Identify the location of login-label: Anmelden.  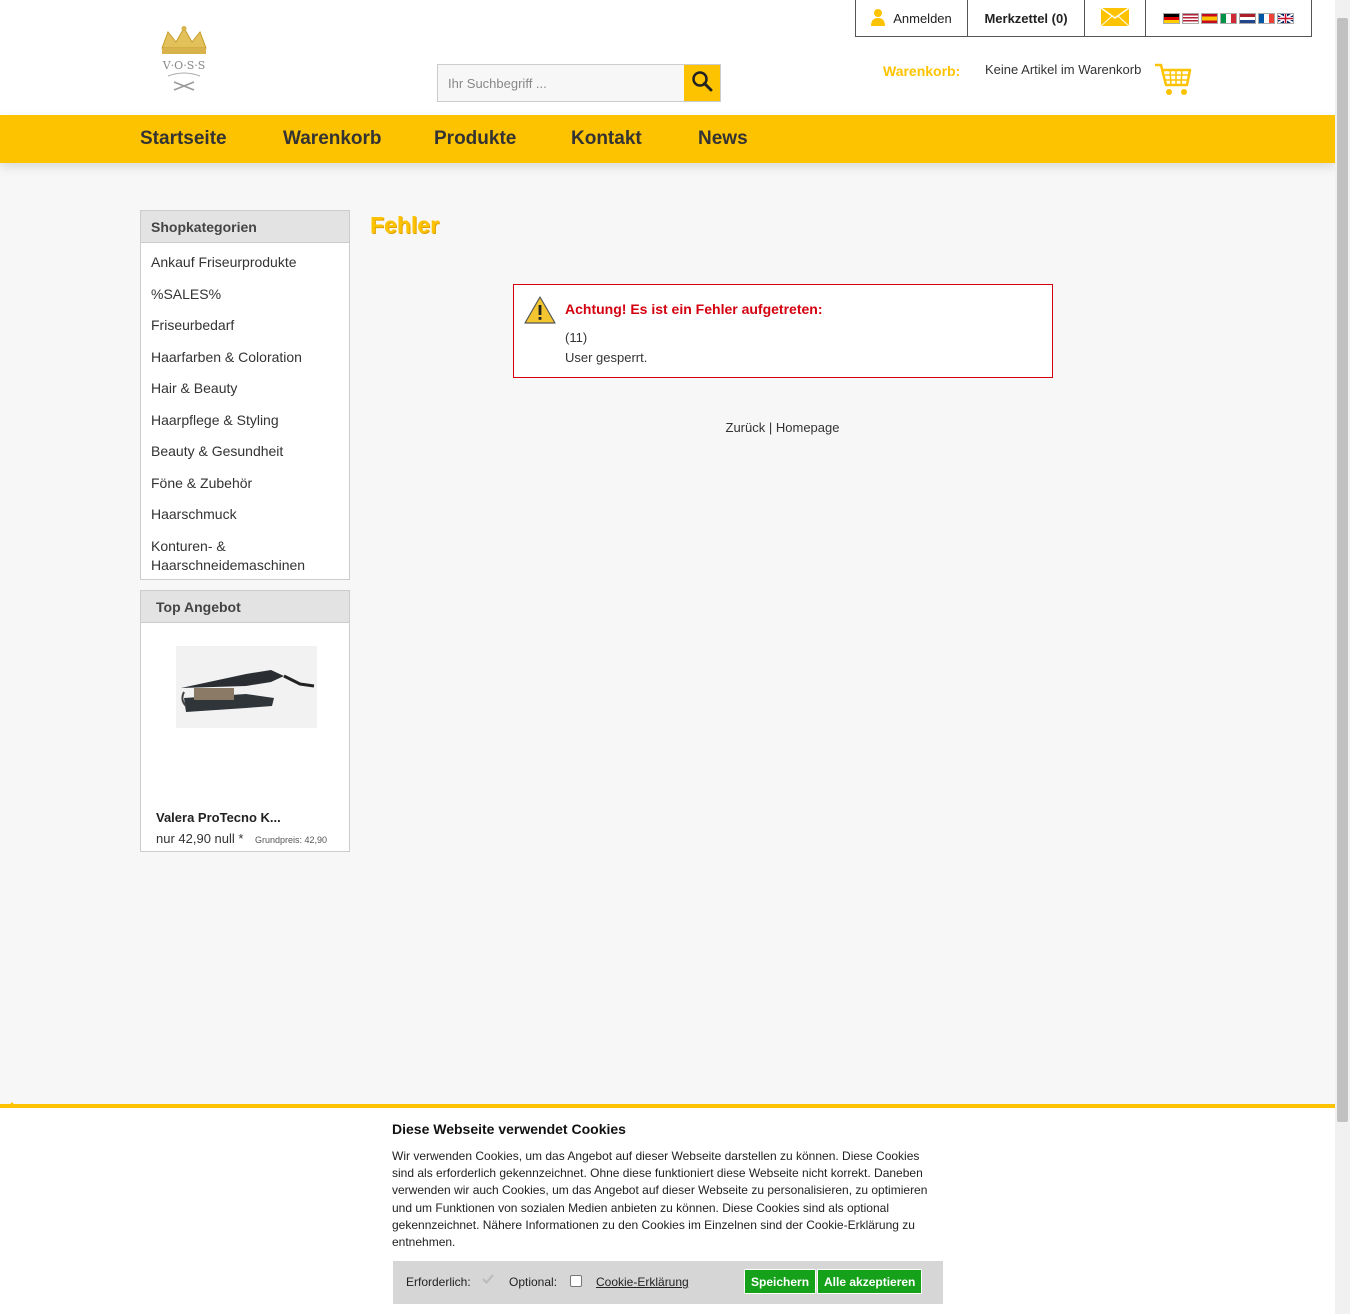
(922, 18).